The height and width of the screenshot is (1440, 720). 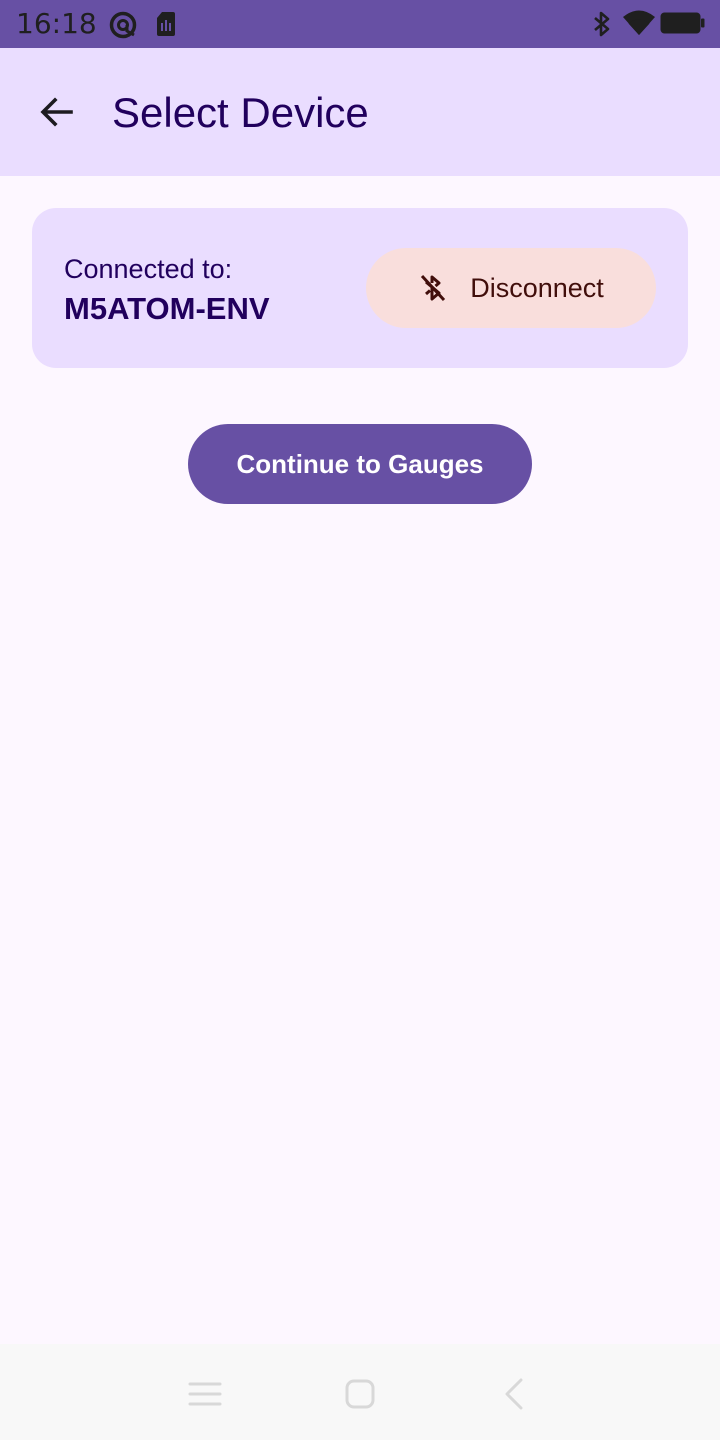 What do you see at coordinates (148, 269) in the screenshot?
I see `connected-to-label: Connected to:` at bounding box center [148, 269].